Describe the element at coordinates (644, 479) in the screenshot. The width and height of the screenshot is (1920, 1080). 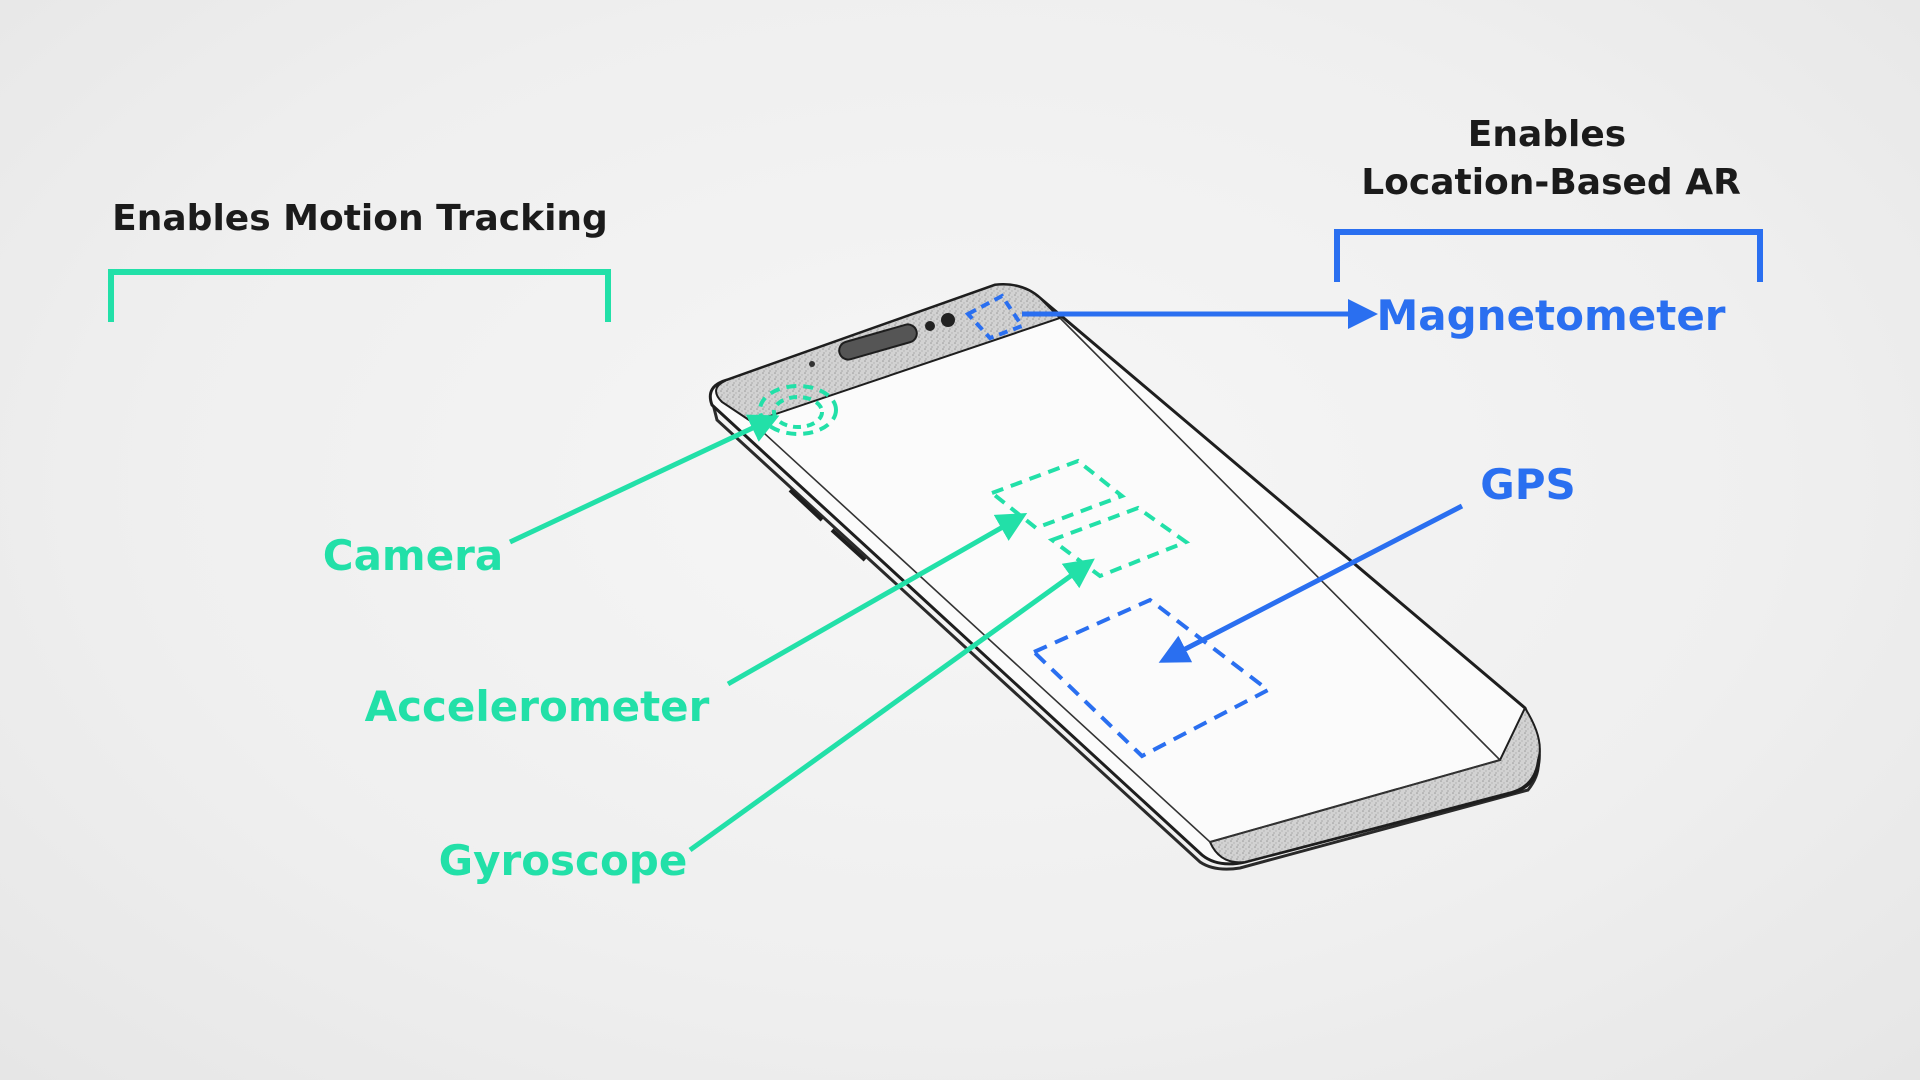
I see `camera-arrow` at that location.